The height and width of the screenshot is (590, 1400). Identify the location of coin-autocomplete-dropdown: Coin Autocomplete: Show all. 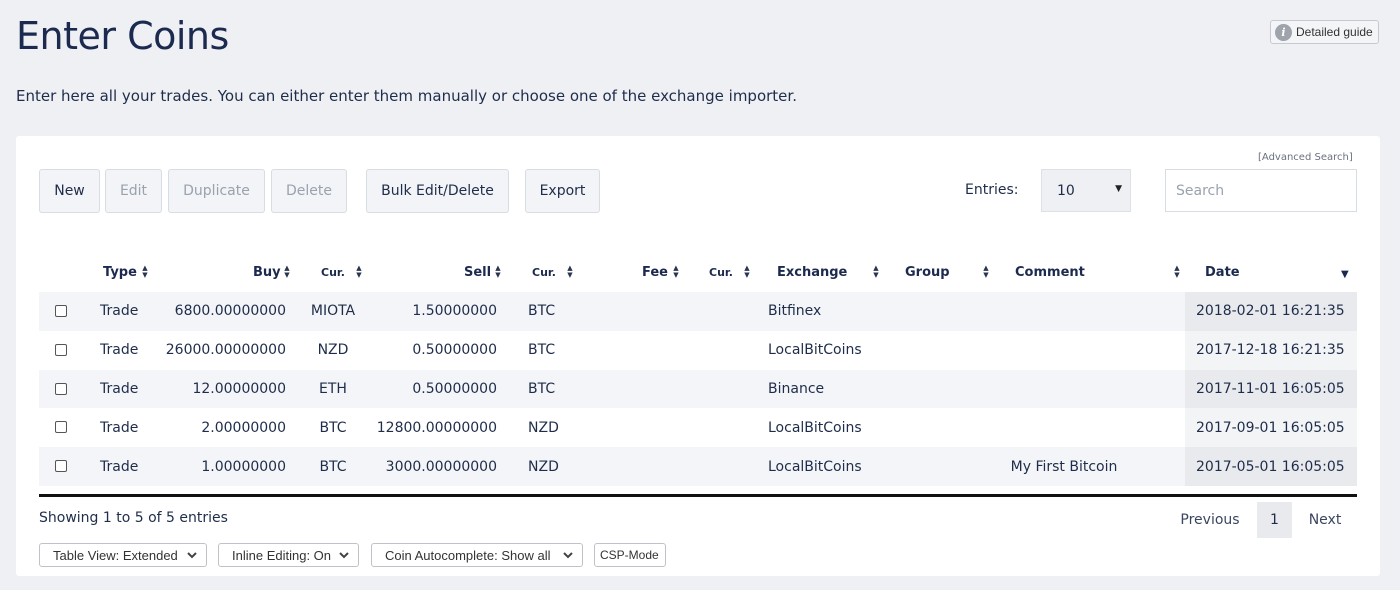
(477, 555).